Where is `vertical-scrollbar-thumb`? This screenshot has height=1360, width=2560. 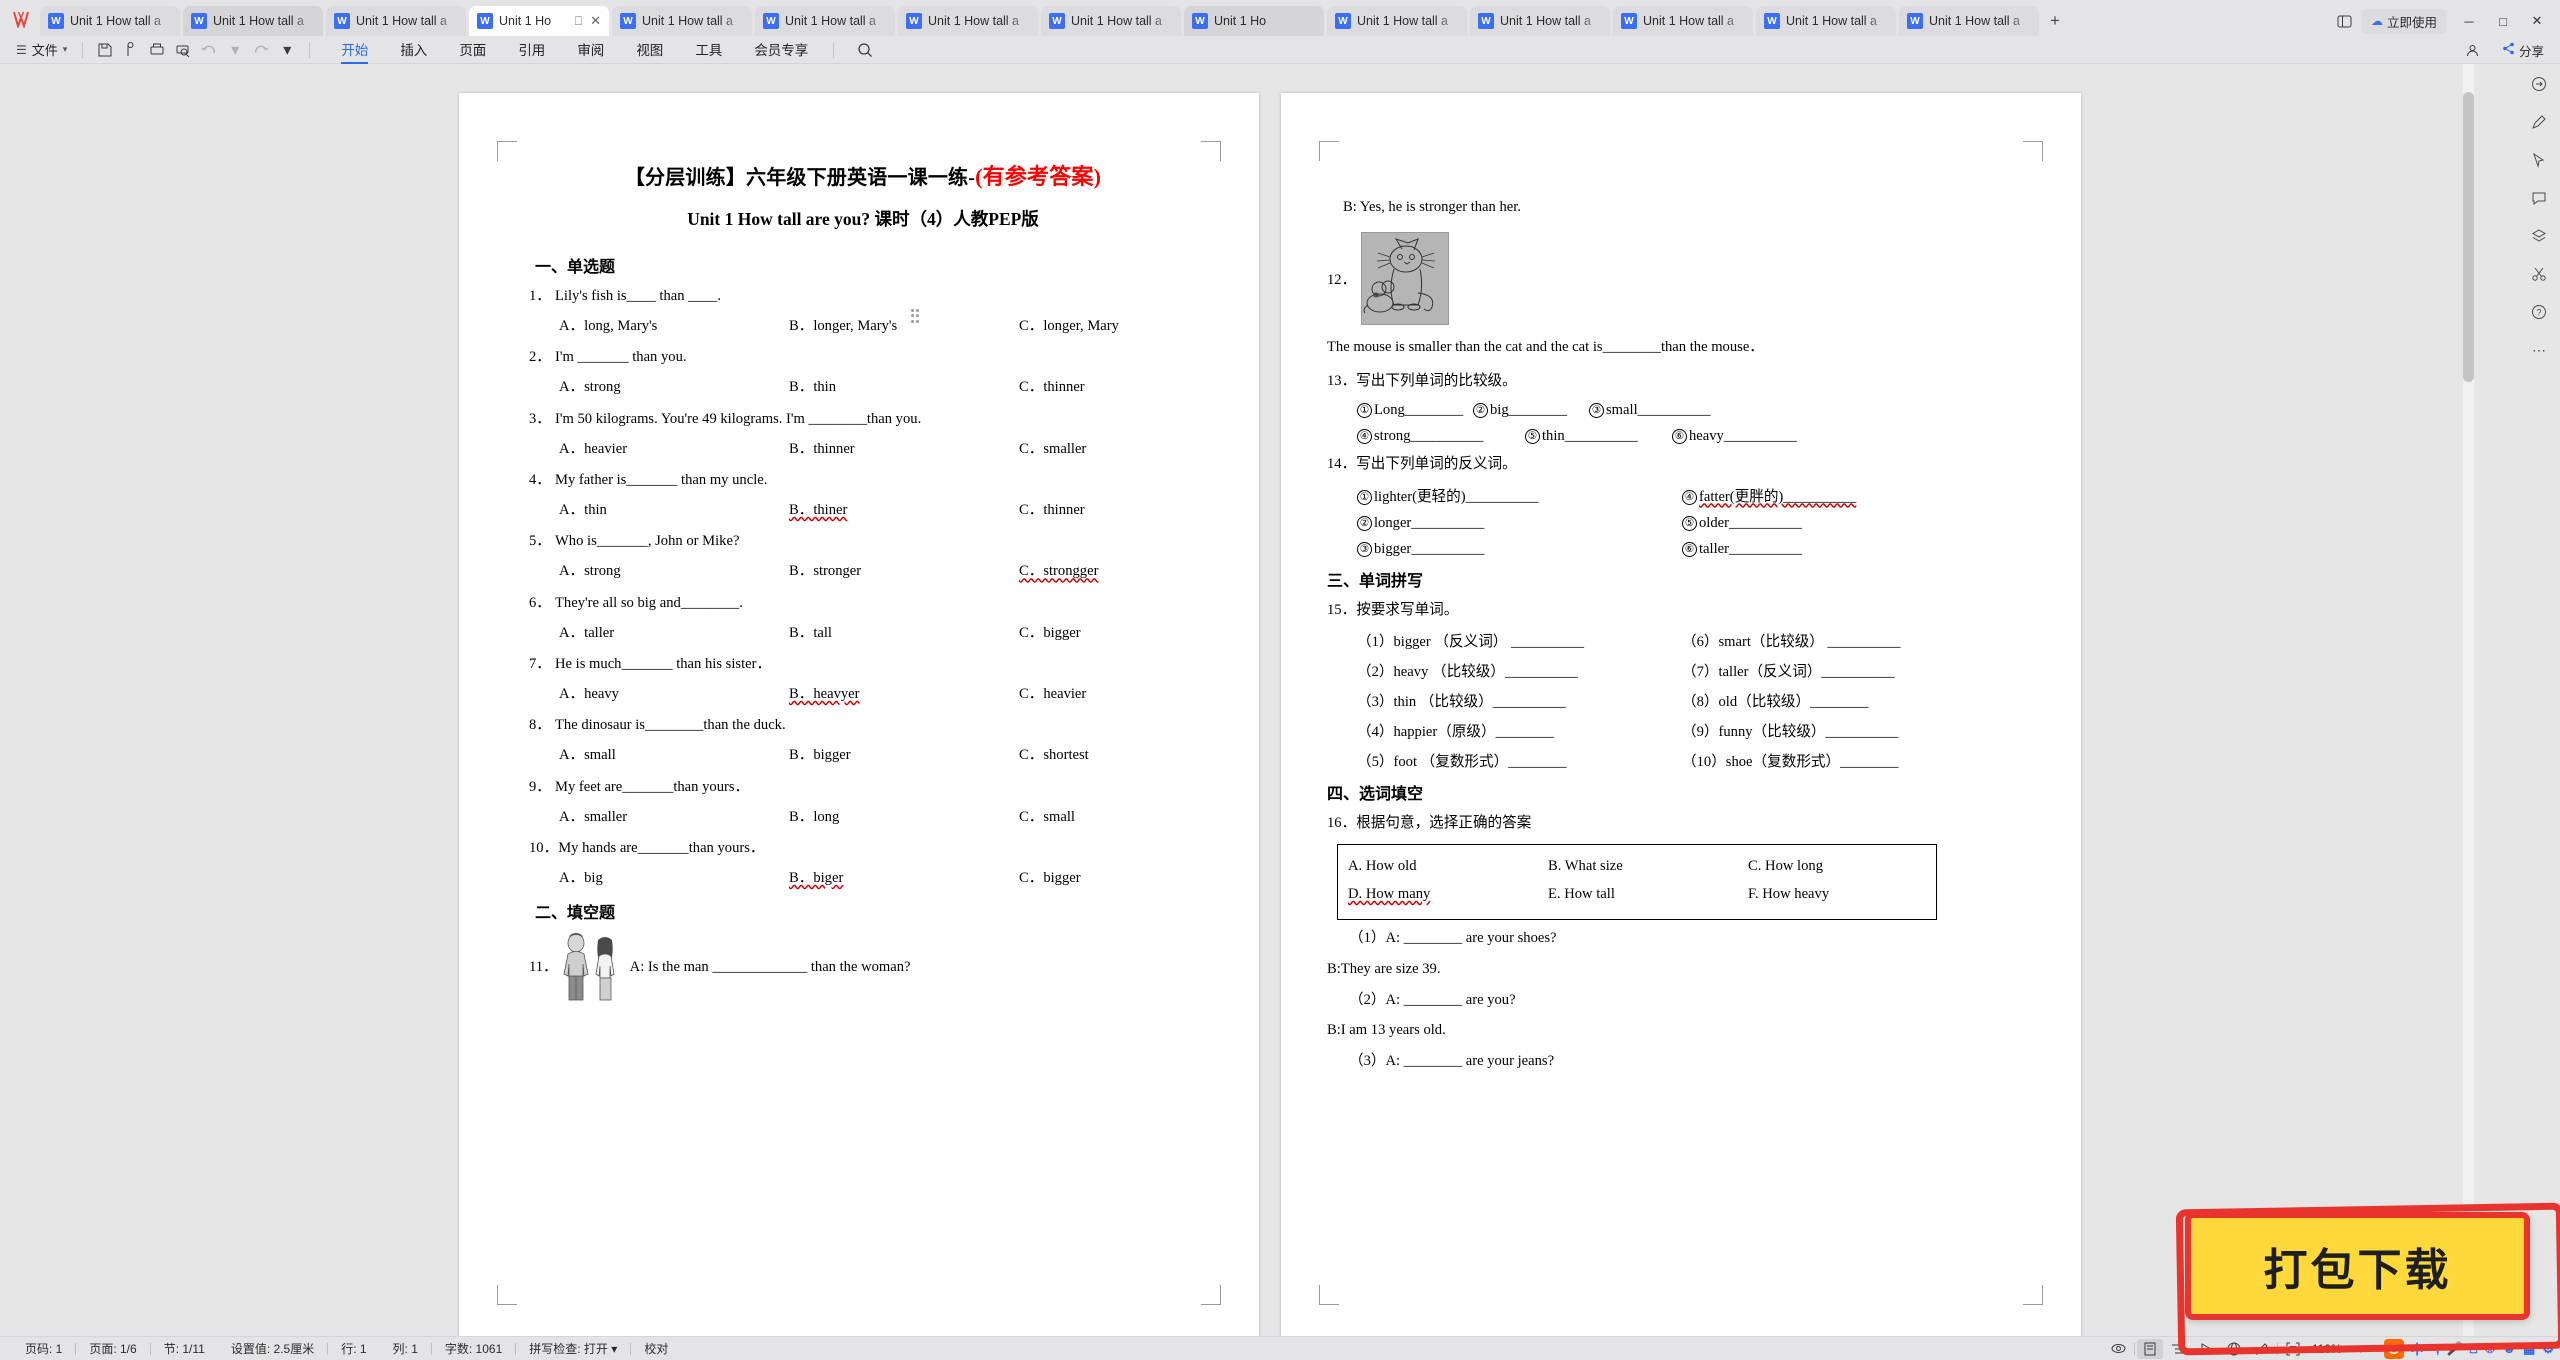 vertical-scrollbar-thumb is located at coordinates (2468, 237).